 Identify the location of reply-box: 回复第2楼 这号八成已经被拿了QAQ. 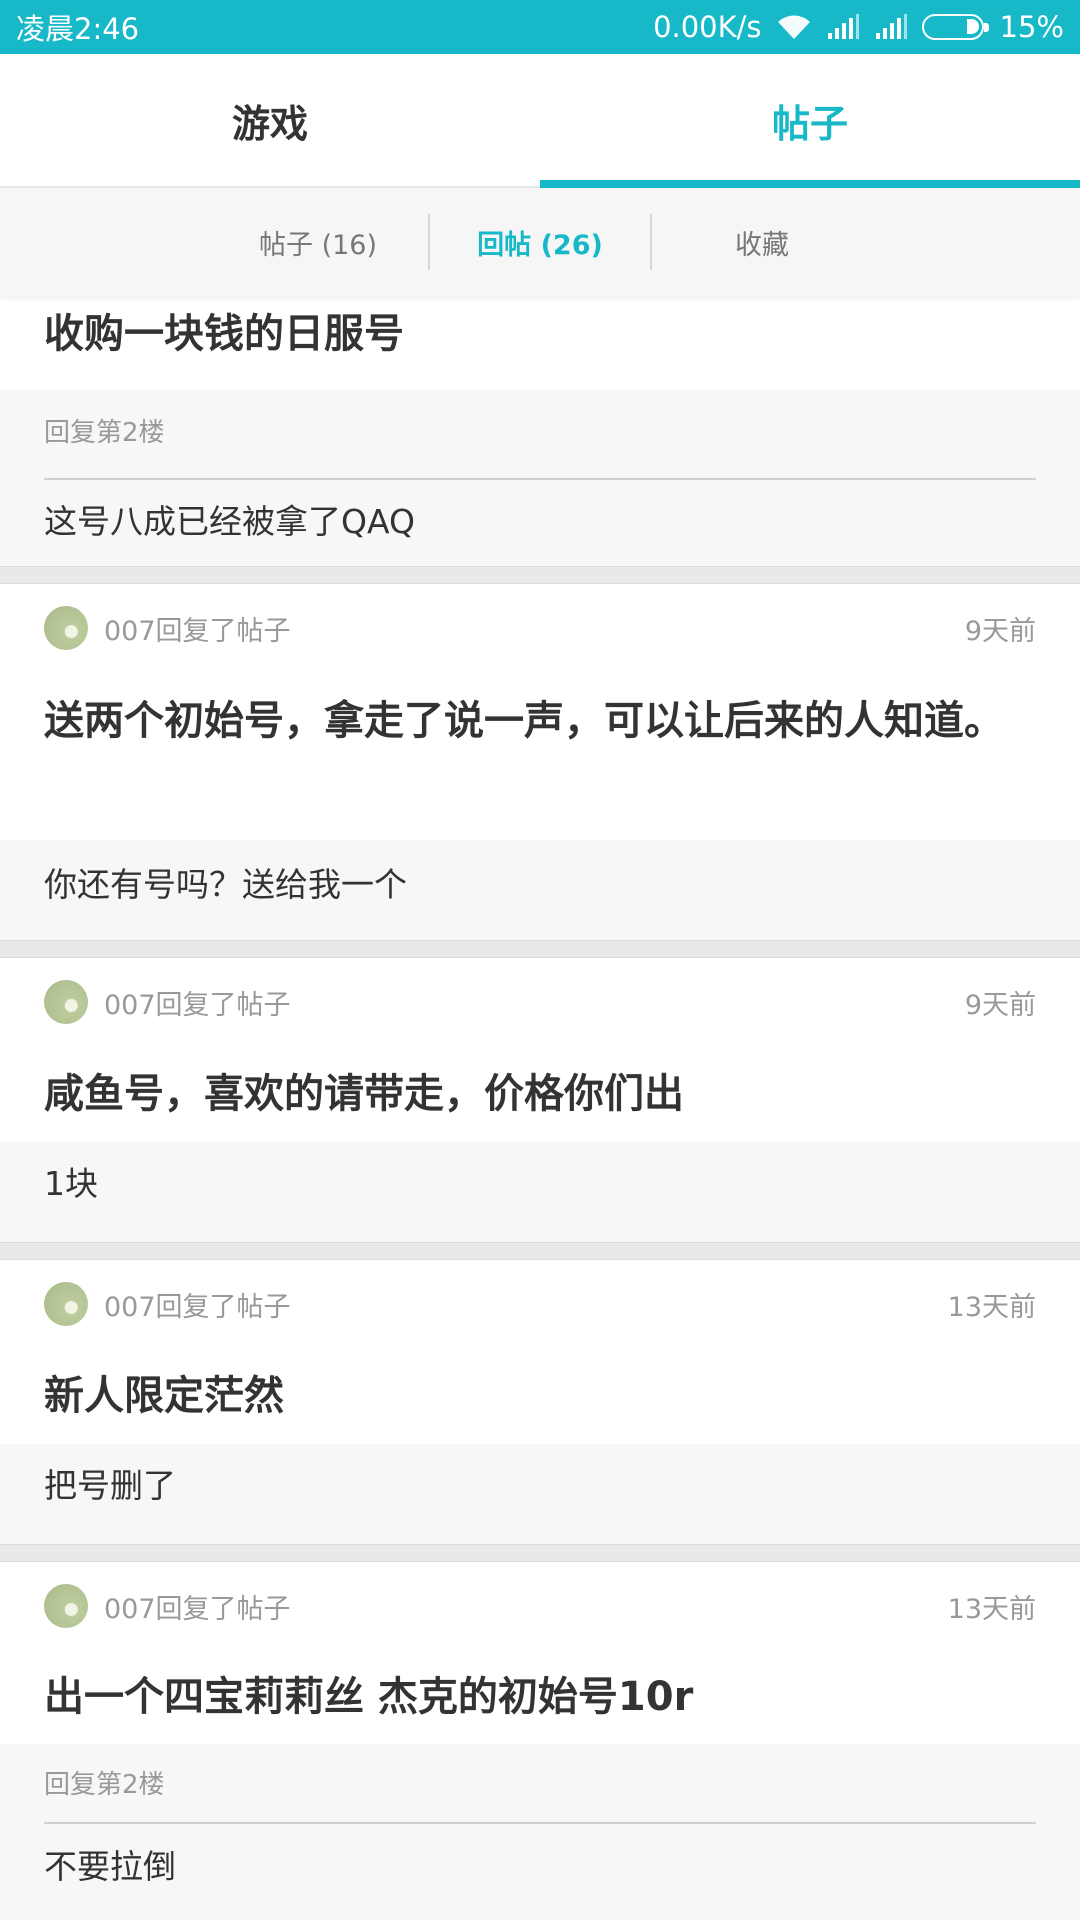
(540, 478).